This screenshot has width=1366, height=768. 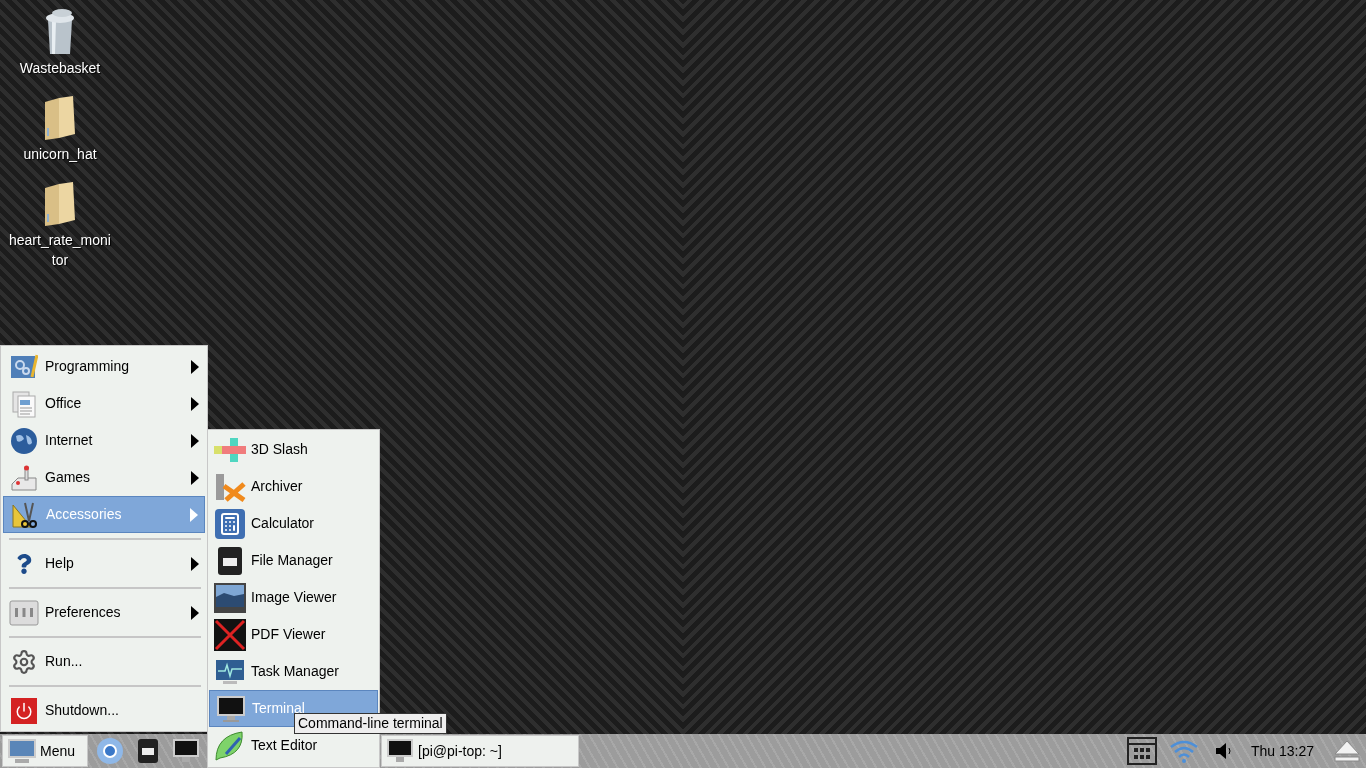 What do you see at coordinates (230, 745) in the screenshot?
I see `leaf-with-pencil-icon` at bounding box center [230, 745].